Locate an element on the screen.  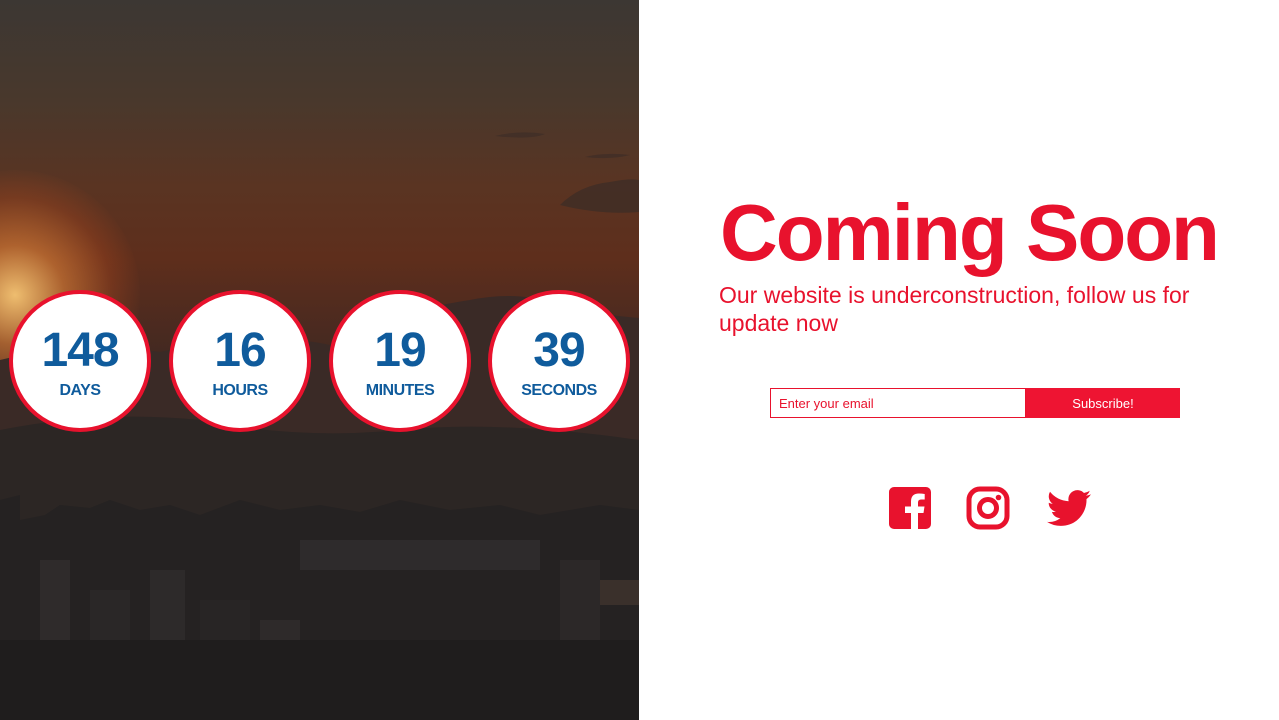
instagram-link is located at coordinates (988, 509).